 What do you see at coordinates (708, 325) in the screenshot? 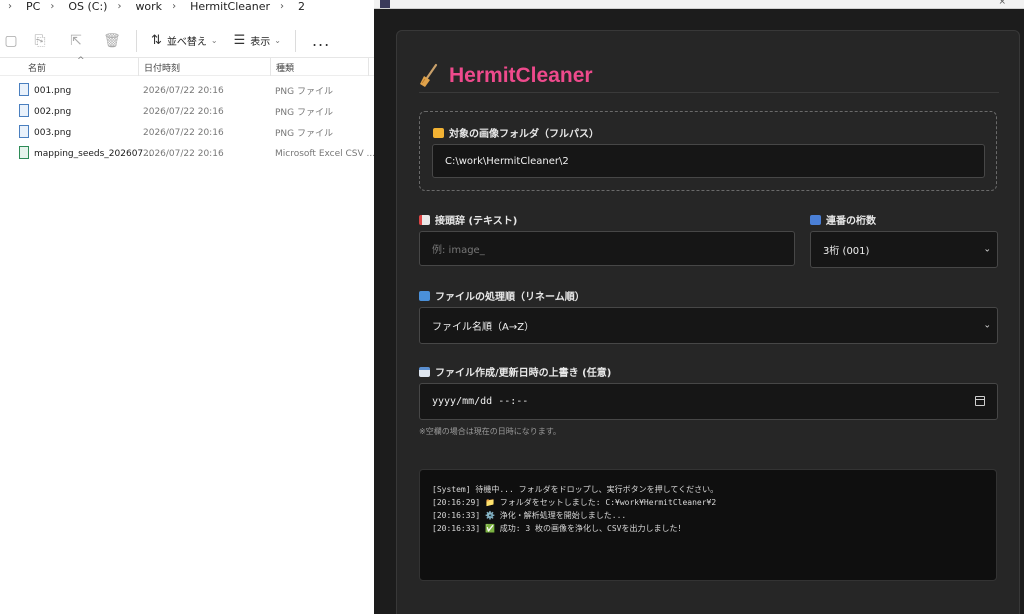
I see `order-select: ファイル名順（A→Z） ⌄` at bounding box center [708, 325].